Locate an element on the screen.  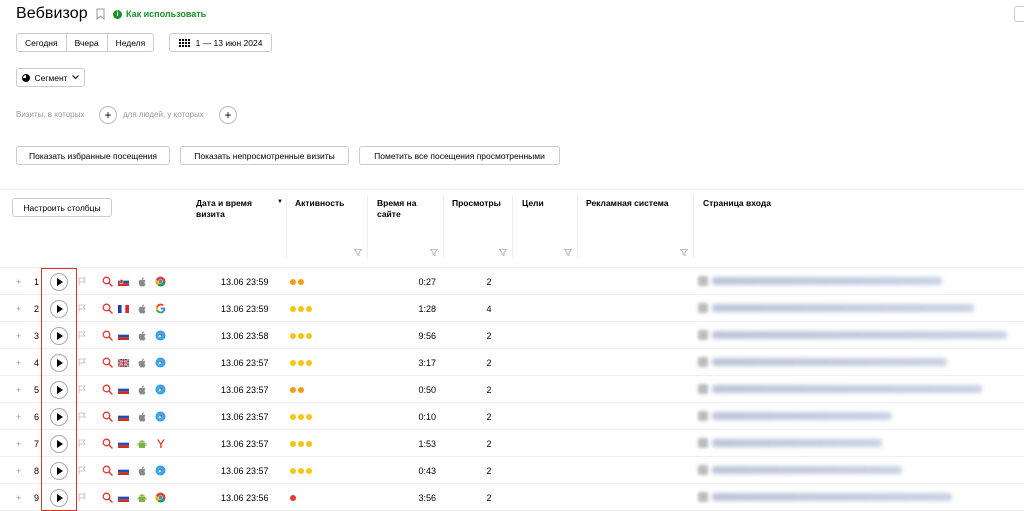
col-duration: Время на сайте is located at coordinates (406, 209).